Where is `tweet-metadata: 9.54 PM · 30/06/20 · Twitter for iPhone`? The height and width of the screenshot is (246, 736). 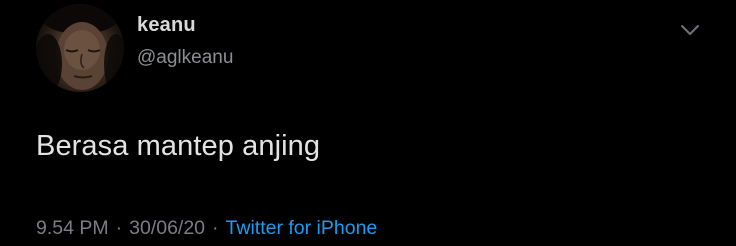
tweet-metadata: 9.54 PM · 30/06/20 · Twitter for iPhone is located at coordinates (206, 228).